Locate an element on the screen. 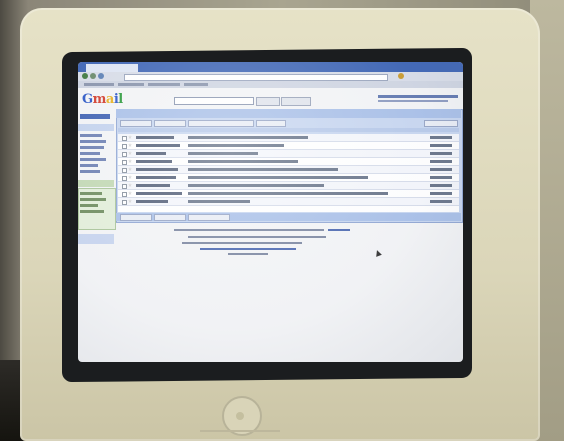 This screenshot has width=564, height=441. back-arrow-icon is located at coordinates (85, 76).